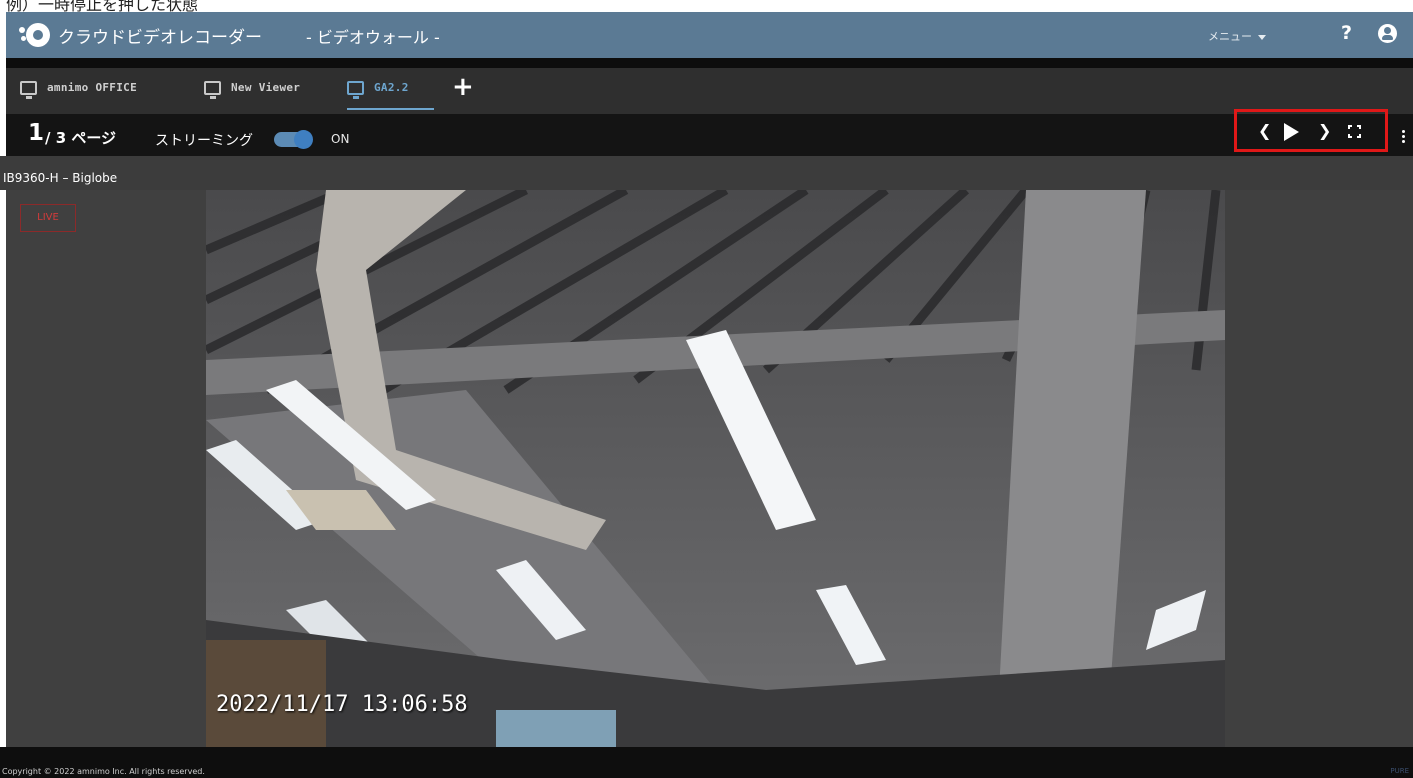 This screenshot has height=778, width=1413. What do you see at coordinates (60, 178) in the screenshot?
I see `camera-name: IB9360-H – Biglobe` at bounding box center [60, 178].